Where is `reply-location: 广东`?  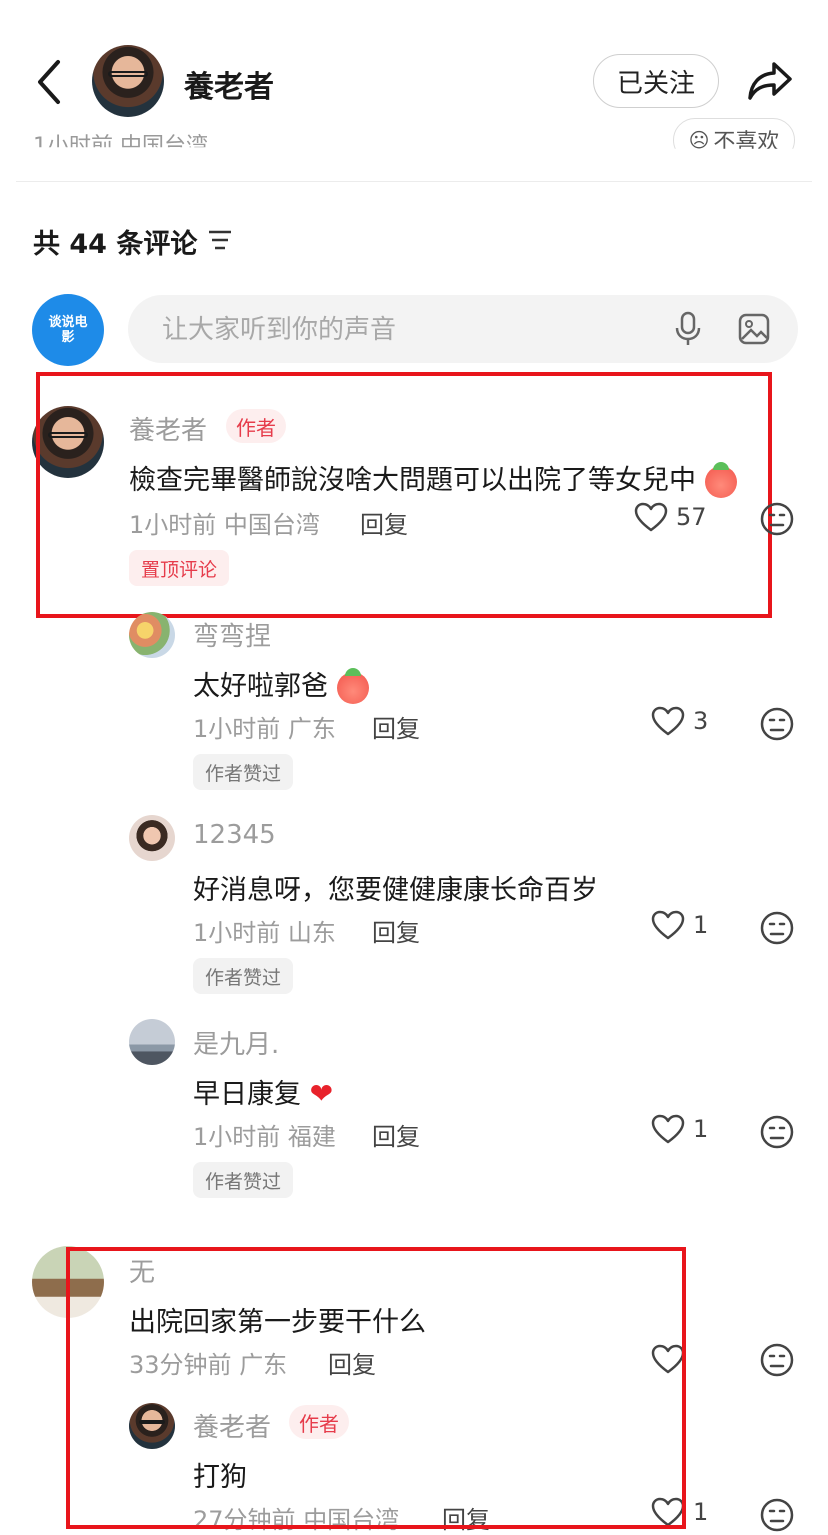
reply-location: 广东 is located at coordinates (311, 729).